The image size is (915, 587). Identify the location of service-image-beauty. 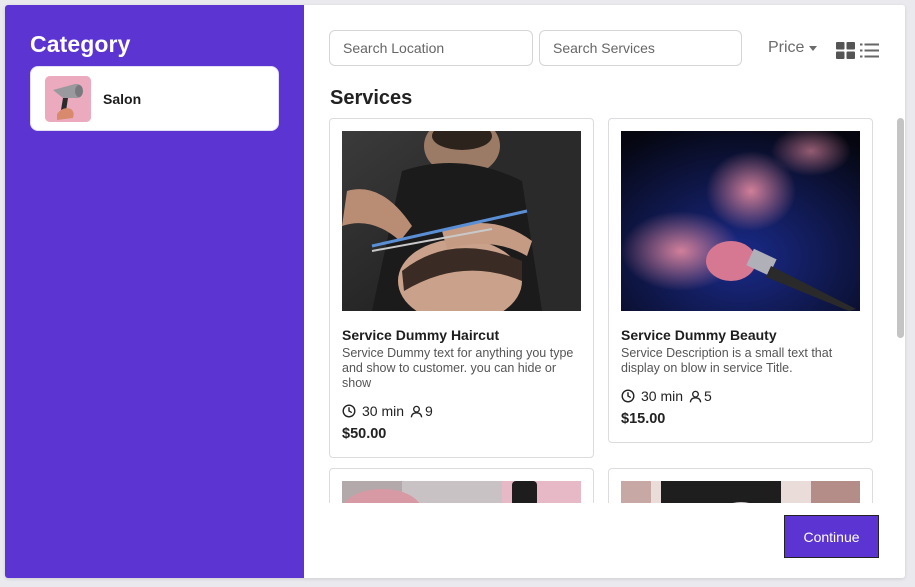
(740, 221).